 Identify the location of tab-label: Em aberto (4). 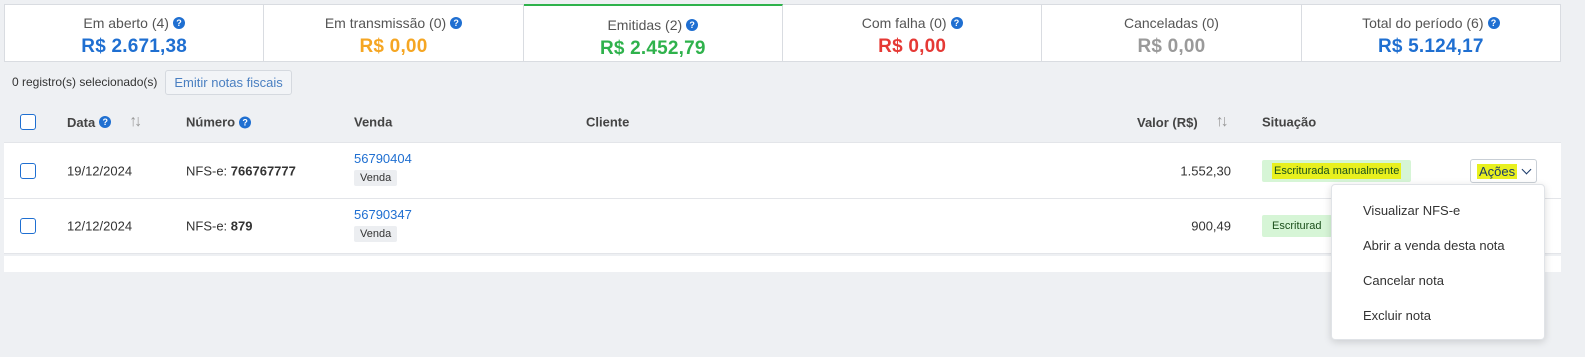
(126, 23).